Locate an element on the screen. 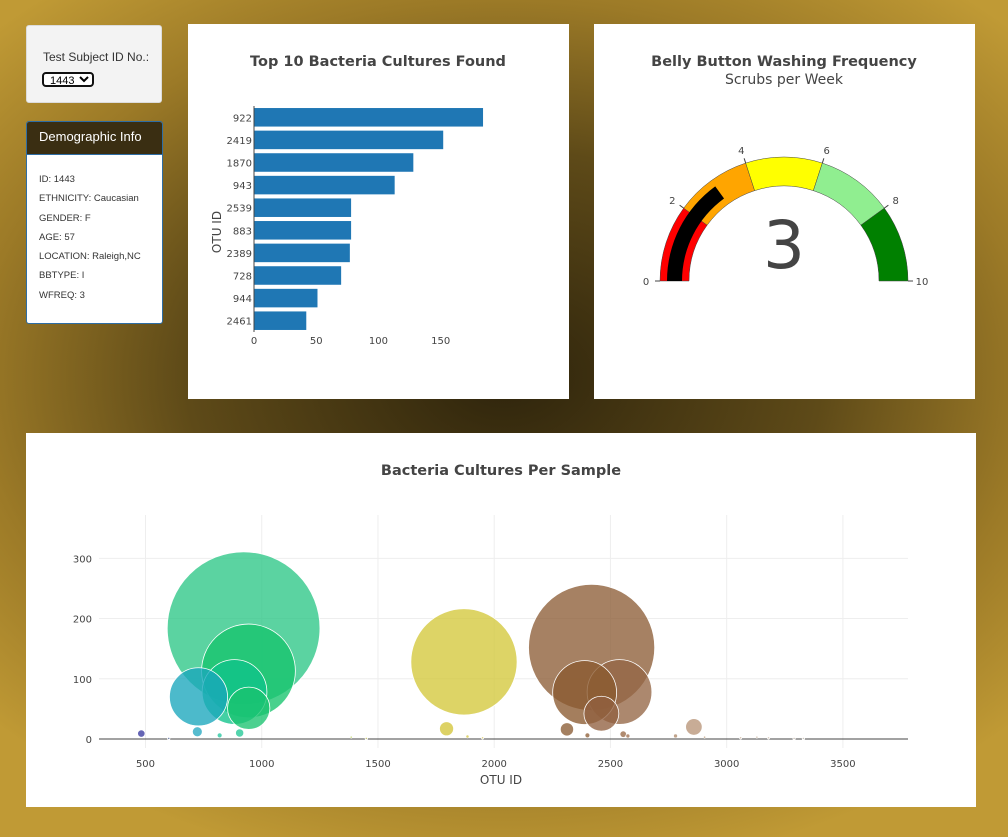 The height and width of the screenshot is (837, 1008). bubble-chart-title: Bacteria Cultures Per Sample is located at coordinates (501, 471).